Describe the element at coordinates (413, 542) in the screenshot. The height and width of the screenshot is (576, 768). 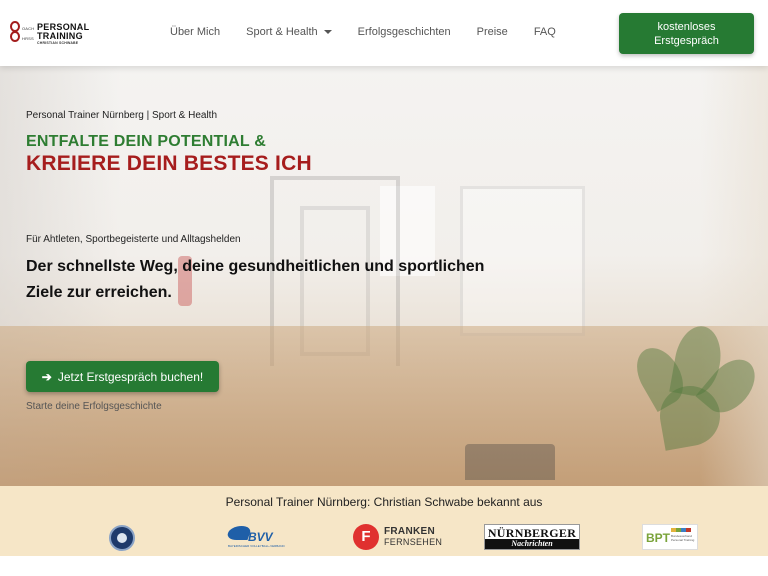
I see `franken-logo-line-2: FERNSEHEN` at that location.